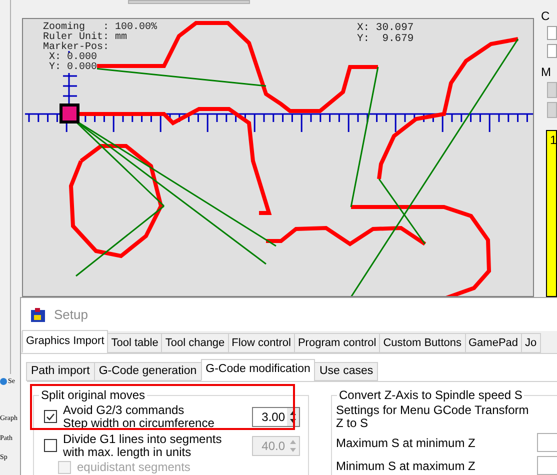 Image resolution: width=557 pixels, height=475 pixels. I want to click on cursor-x-text: X: 30.097, so click(385, 28).